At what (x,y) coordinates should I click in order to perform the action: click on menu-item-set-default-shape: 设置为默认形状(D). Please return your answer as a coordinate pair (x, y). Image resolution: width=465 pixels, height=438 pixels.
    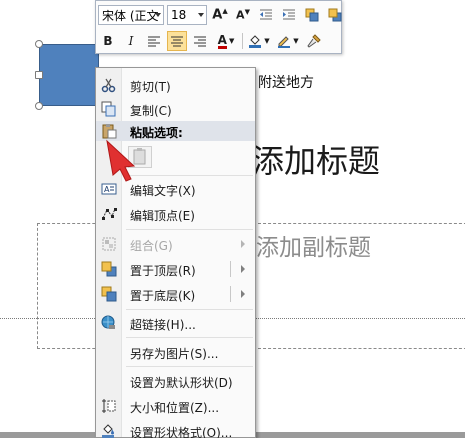
    Looking at the image, I should click on (175, 381).